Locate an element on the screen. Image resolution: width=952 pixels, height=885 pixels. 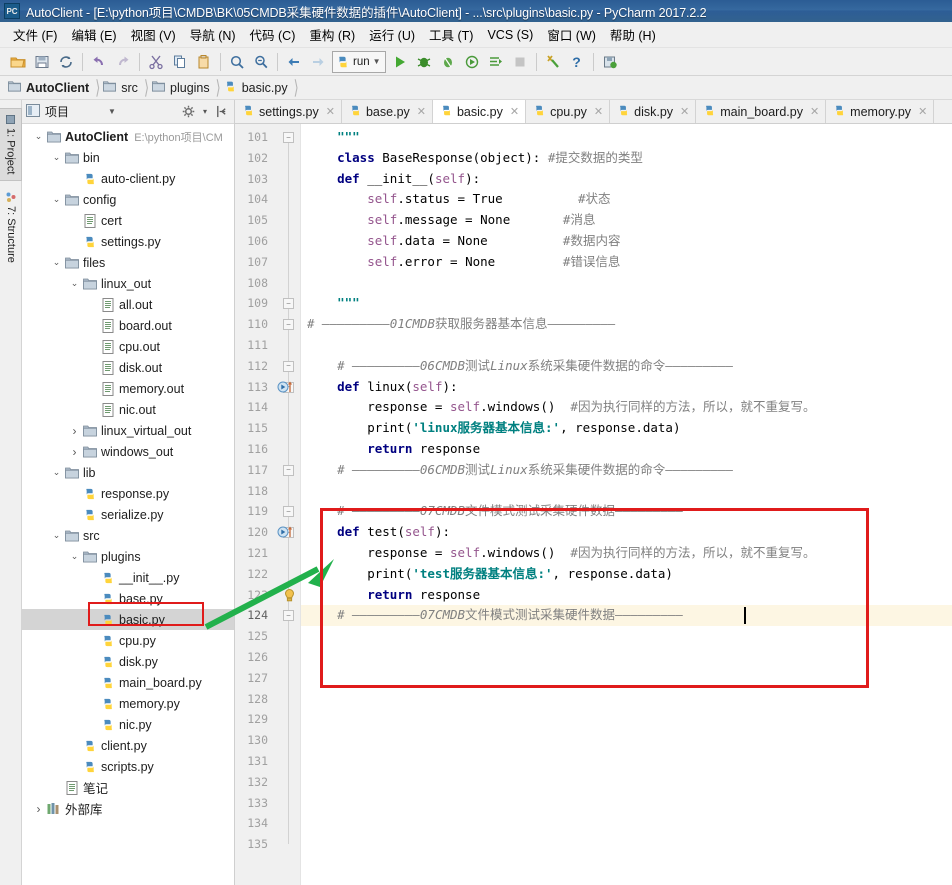
tree-item-base-py: base.py is located at coordinates (128, 598).